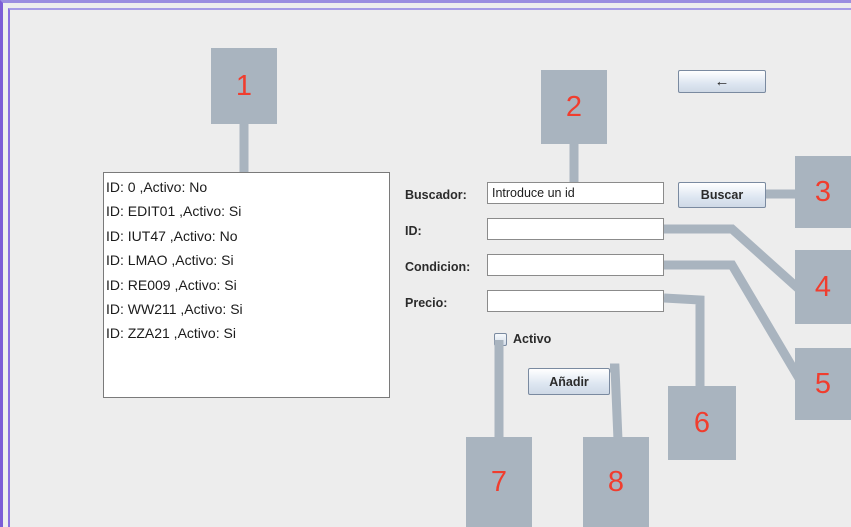 This screenshot has width=851, height=527. What do you see at coordinates (244, 86) in the screenshot?
I see `annotation-marker-1: 1` at bounding box center [244, 86].